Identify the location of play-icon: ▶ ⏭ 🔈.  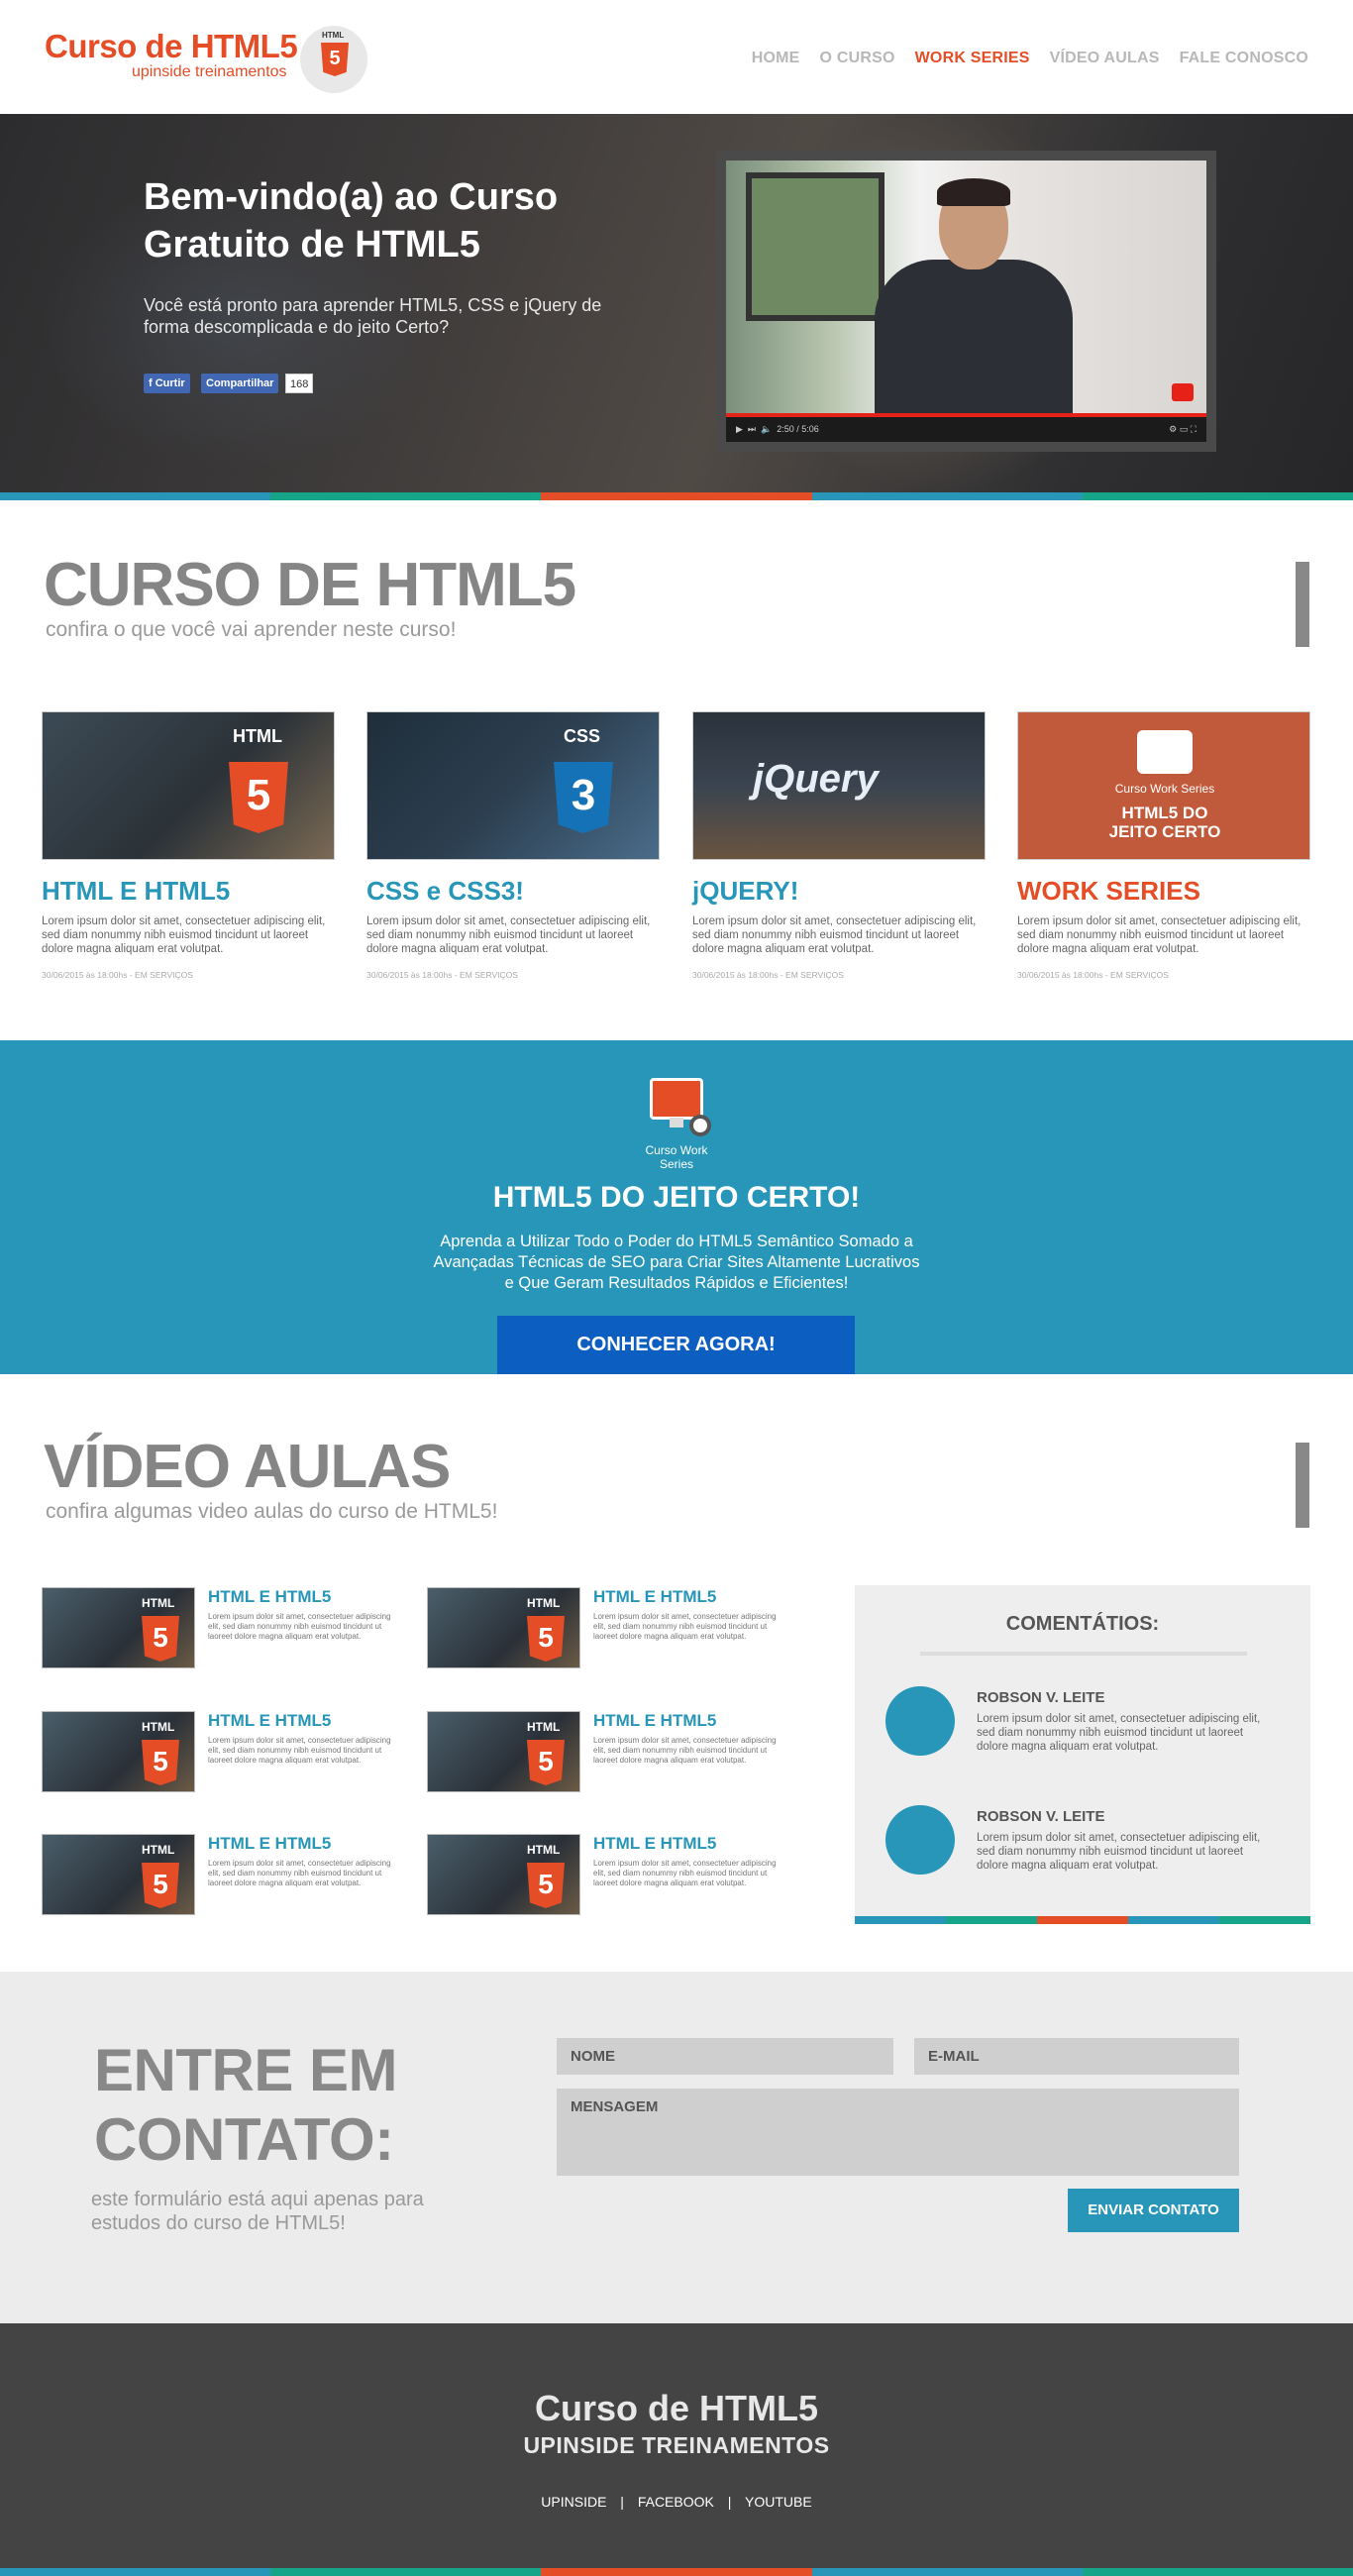
(756, 429).